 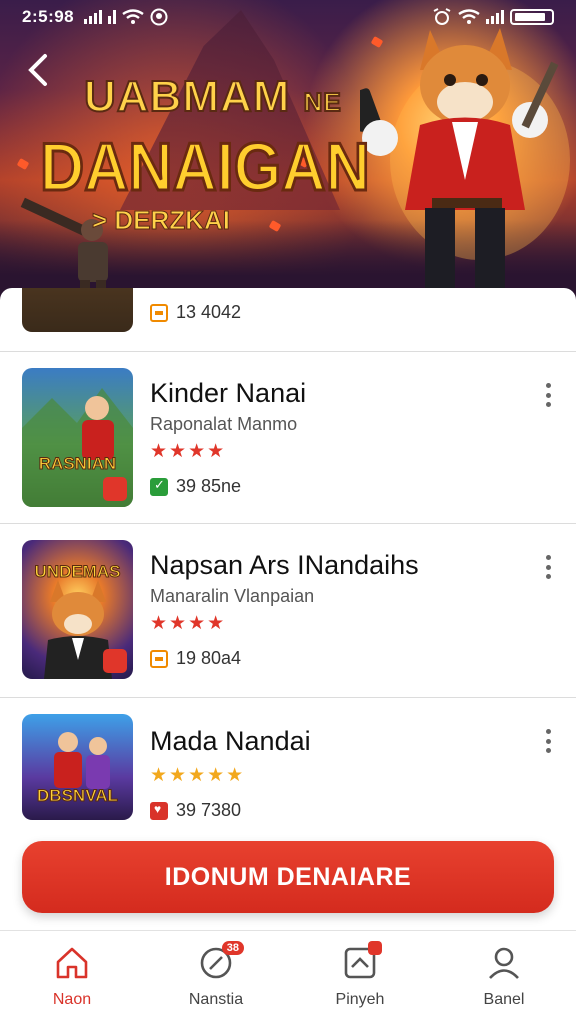 I want to click on thumbnail-title: DBSNVAL, so click(x=78, y=796).